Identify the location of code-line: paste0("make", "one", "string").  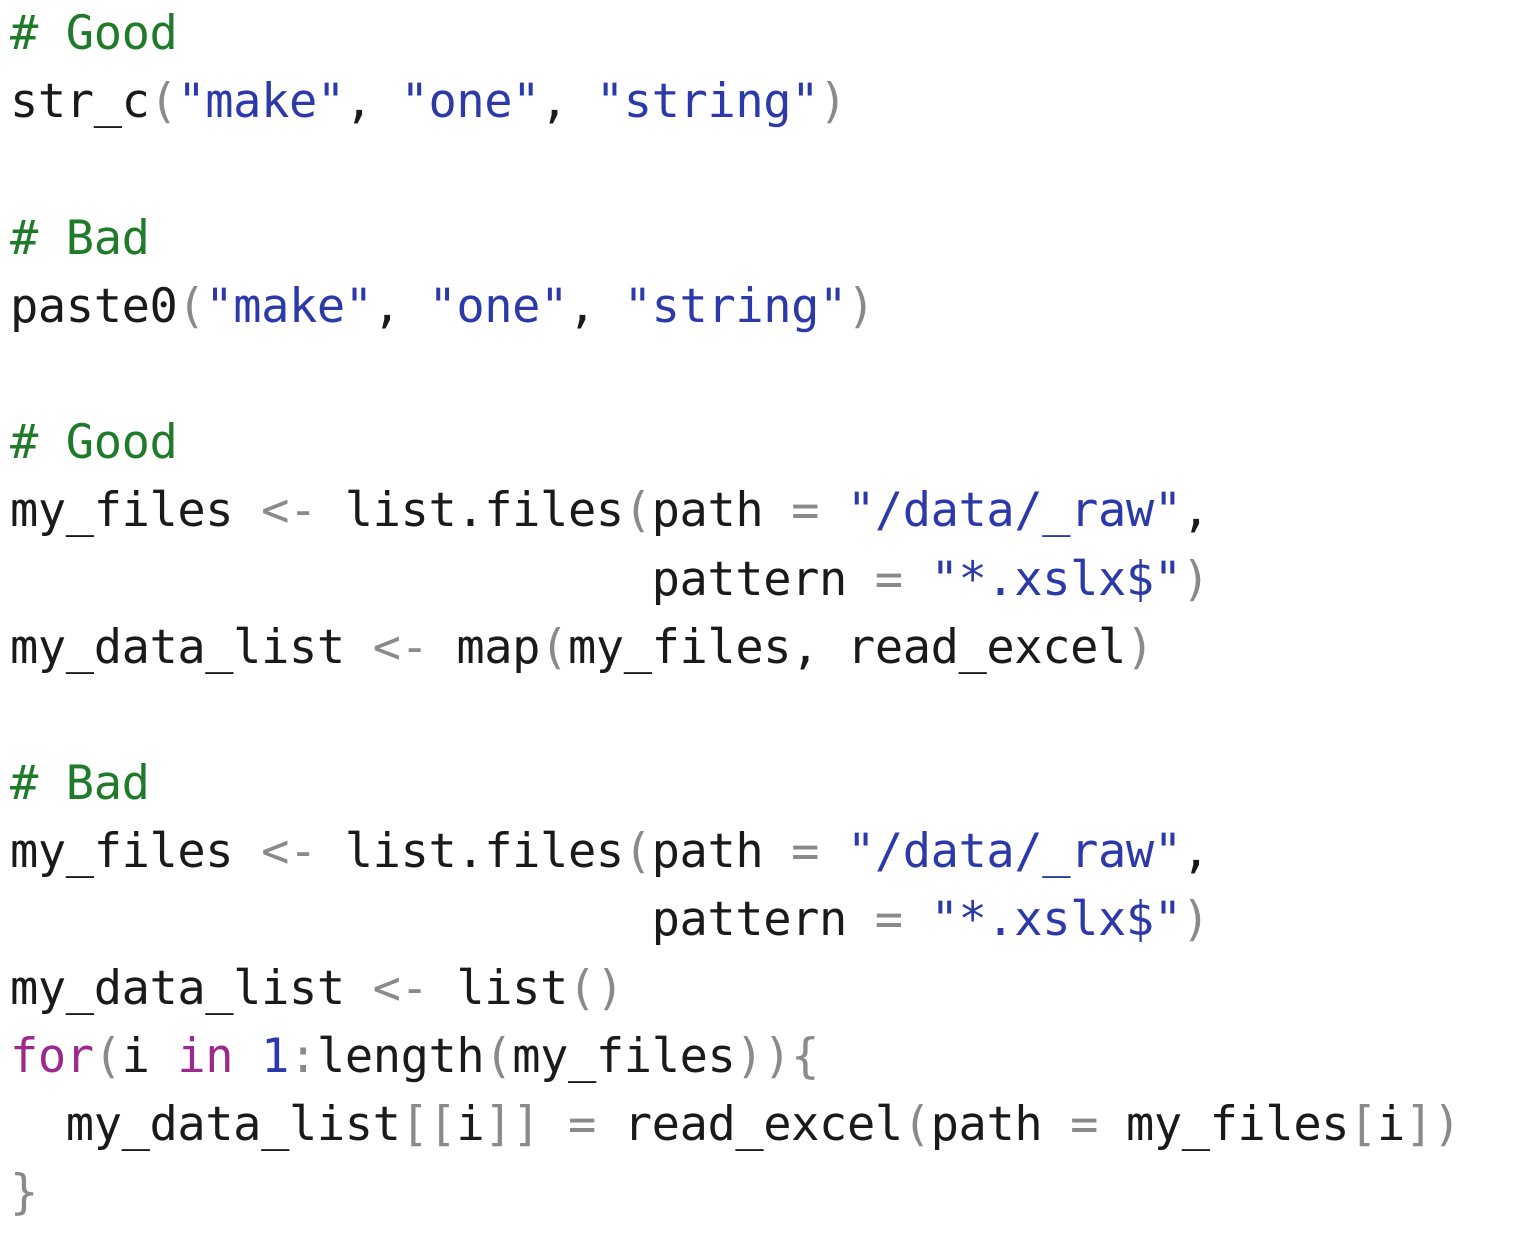
(735, 307).